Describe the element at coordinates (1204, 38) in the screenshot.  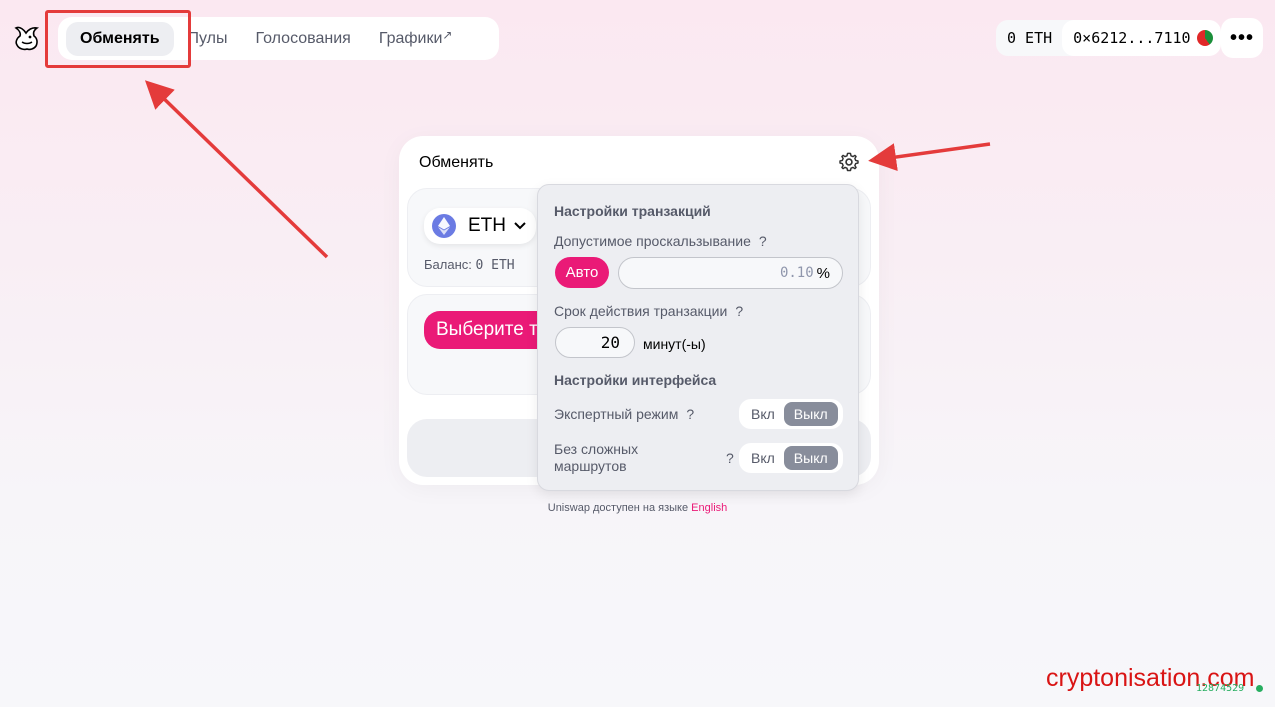
I see `wallet-avatar-icon` at that location.